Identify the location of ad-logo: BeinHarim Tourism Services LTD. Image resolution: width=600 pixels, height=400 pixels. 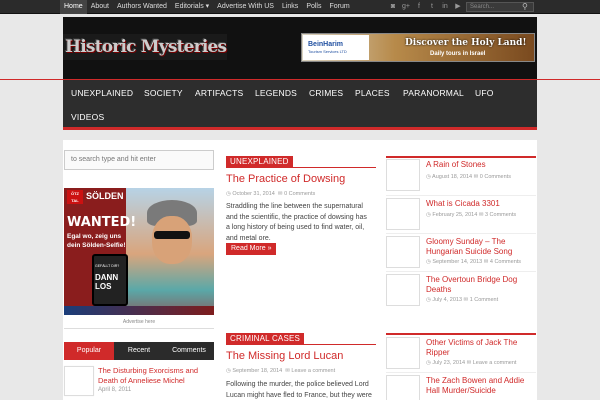
(336, 47).